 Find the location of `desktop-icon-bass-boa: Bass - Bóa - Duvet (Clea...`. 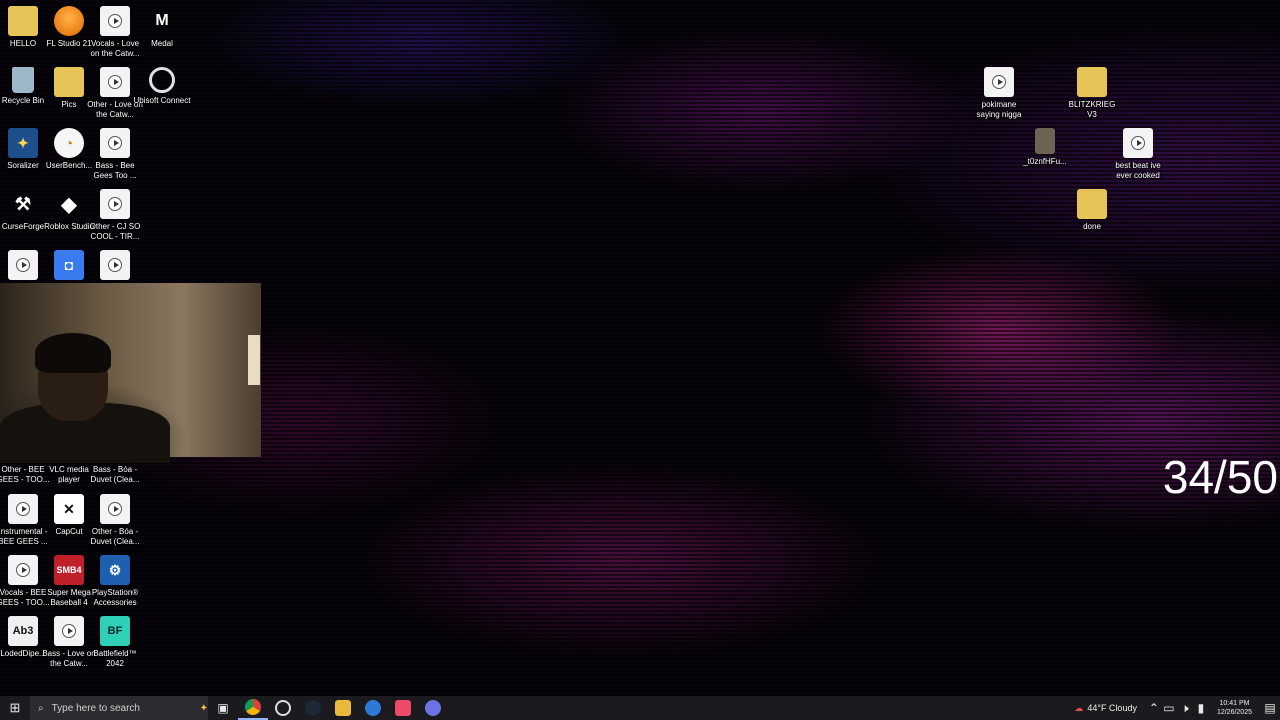

desktop-icon-bass-boa: Bass - Bóa - Duvet (Clea... is located at coordinates (115, 473).